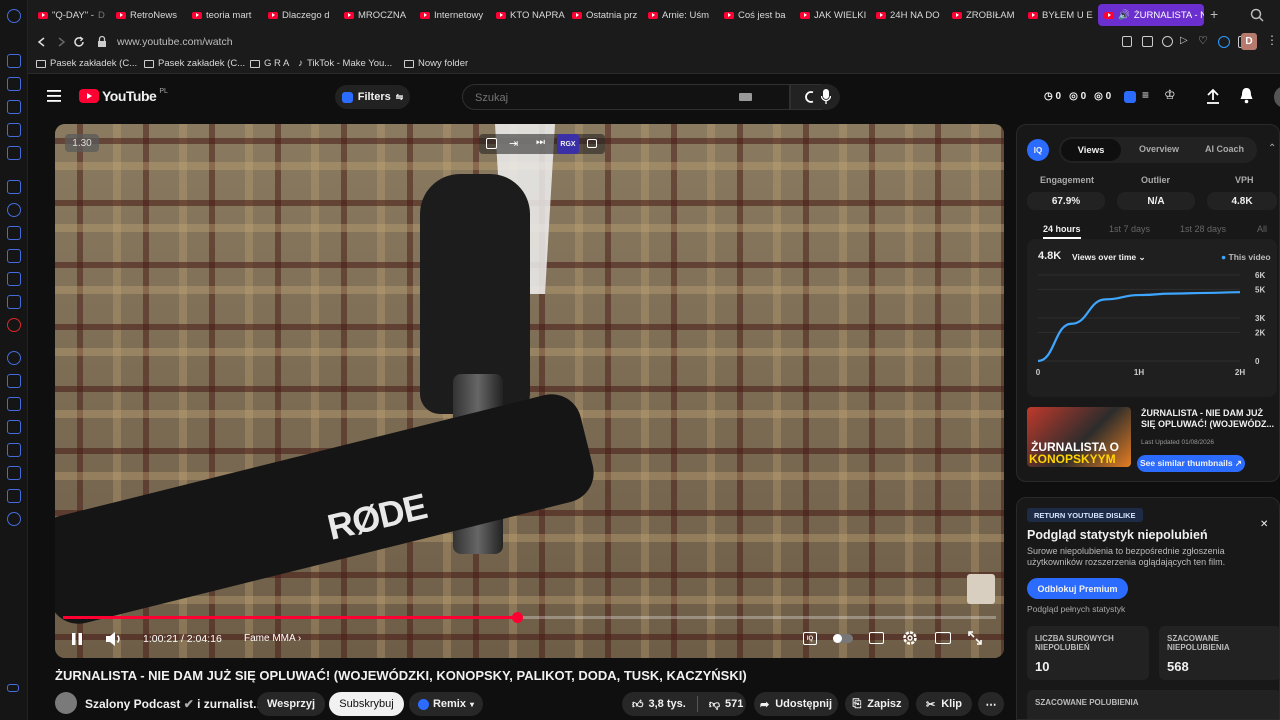 Image resolution: width=1280 pixels, height=720 pixels. What do you see at coordinates (14, 450) in the screenshot?
I see `reader-icon` at bounding box center [14, 450].